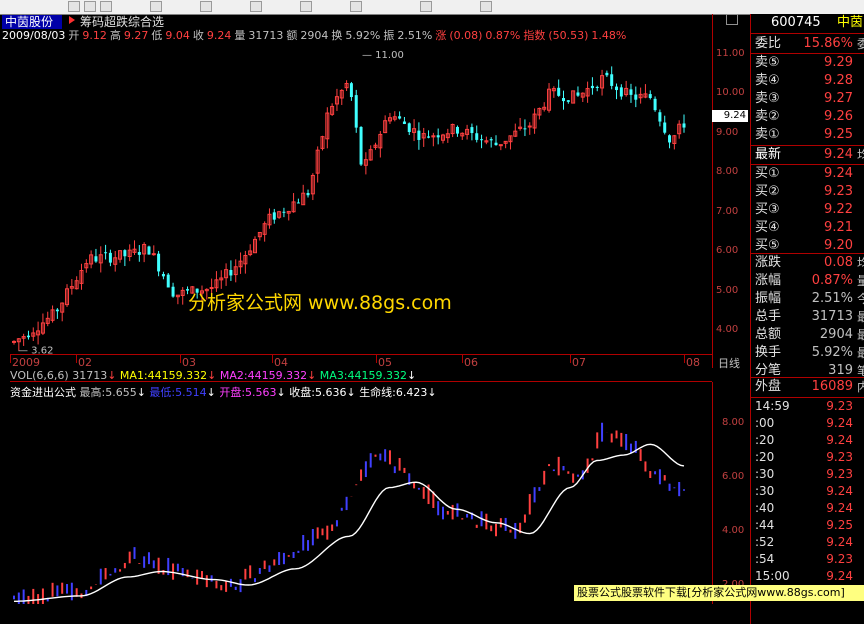  Describe the element at coordinates (767, 134) in the screenshot. I see `ask-row-label: 卖①` at that location.